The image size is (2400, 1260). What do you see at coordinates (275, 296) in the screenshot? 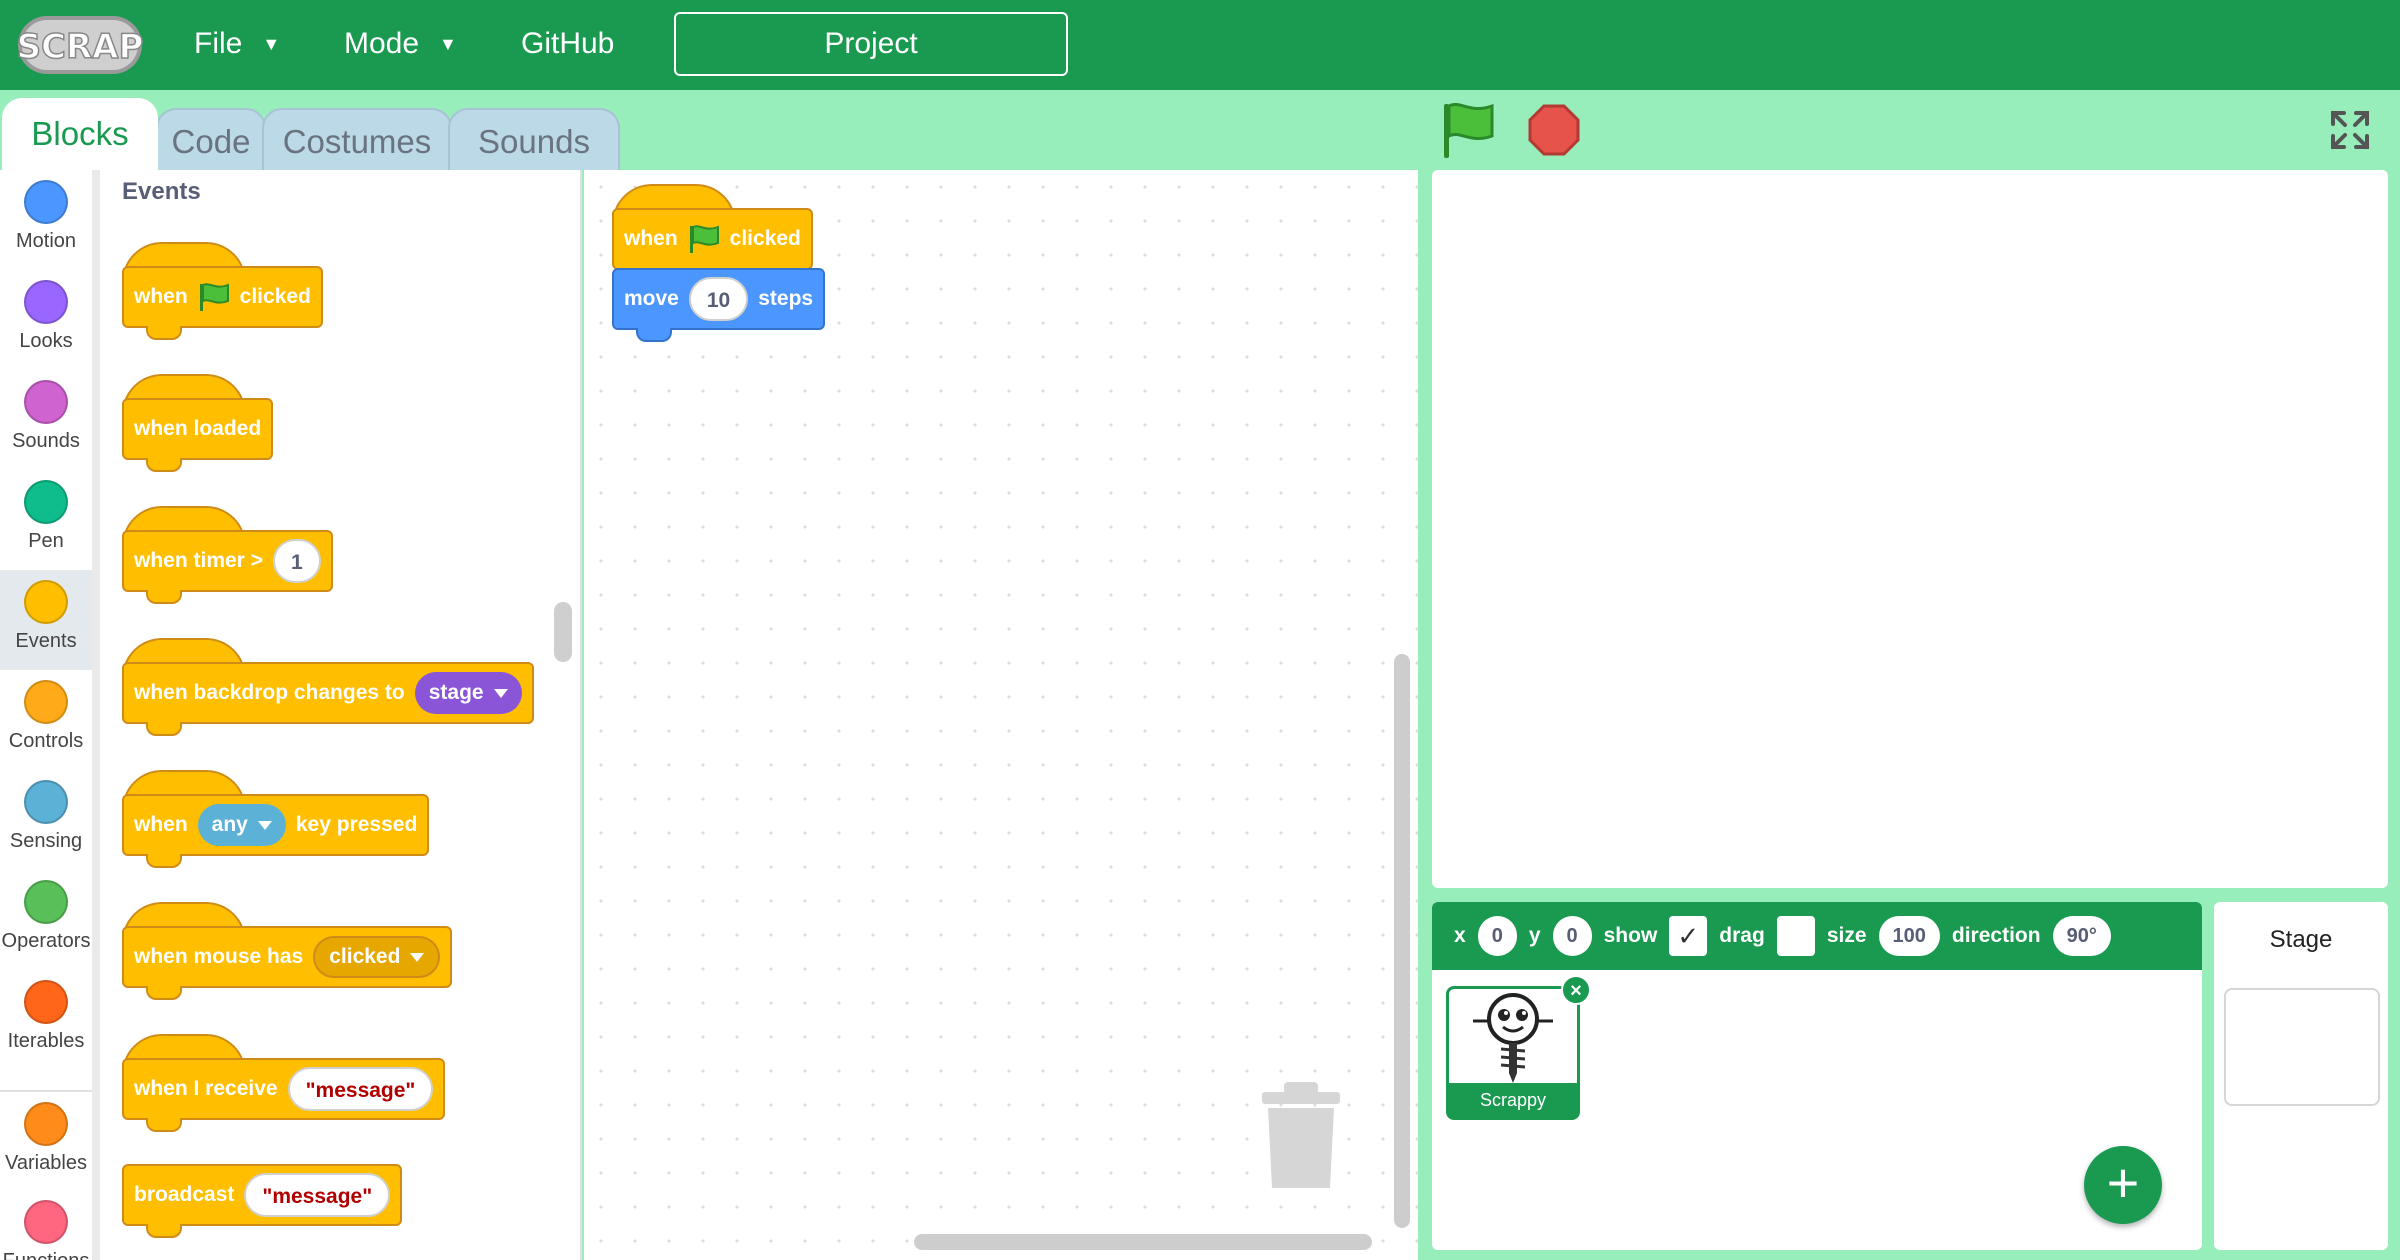
I see `block-text: clicked` at bounding box center [275, 296].